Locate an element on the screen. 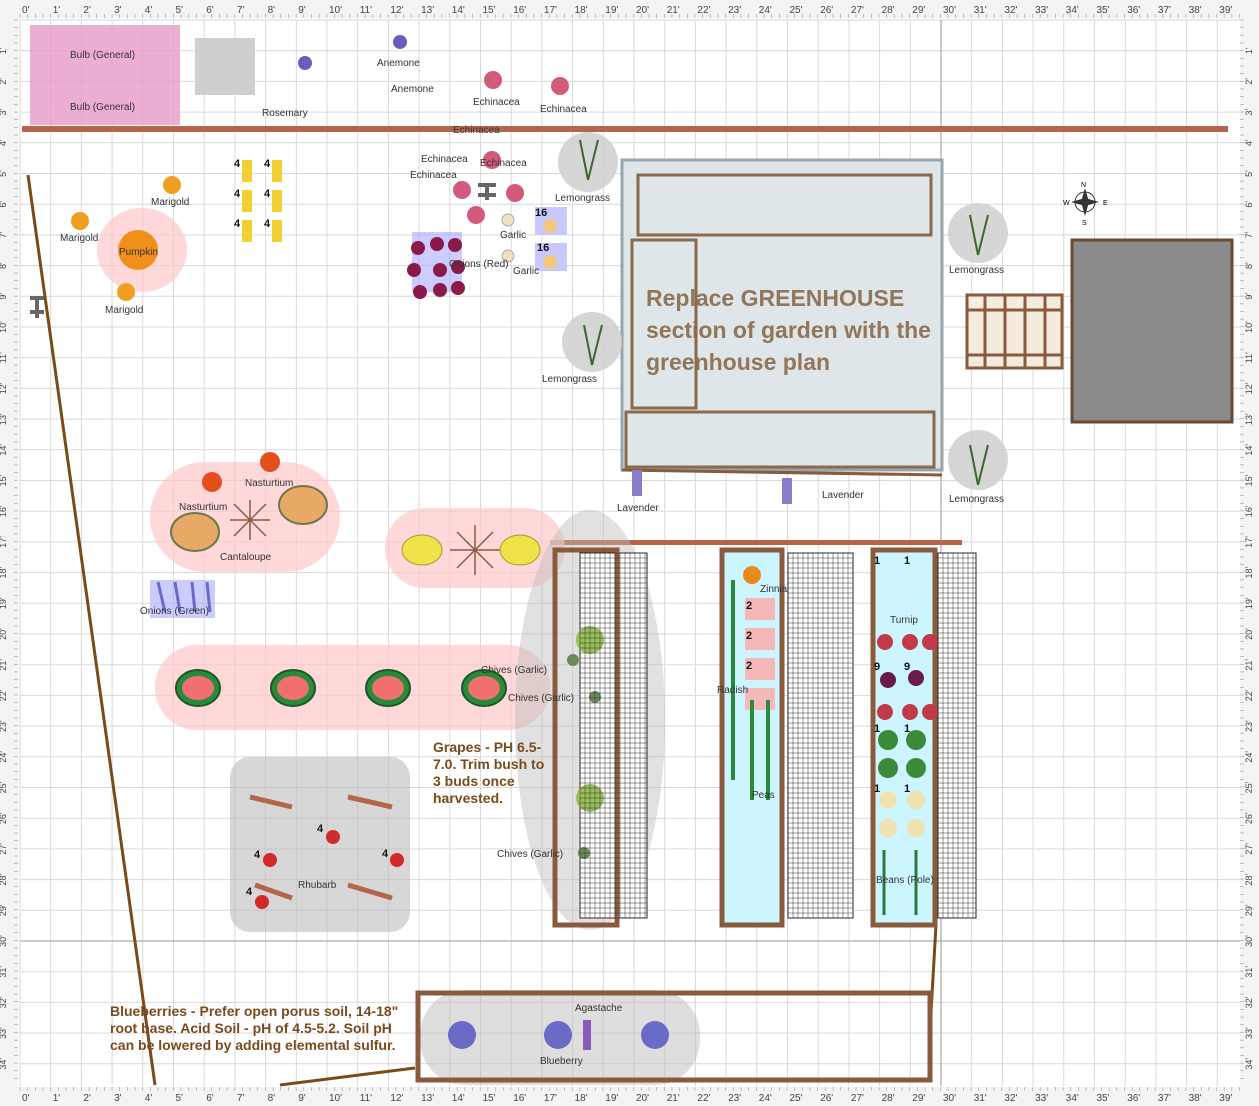 This screenshot has height=1106, width=1259. ruler-label: 33' is located at coordinates (1041, 1098).